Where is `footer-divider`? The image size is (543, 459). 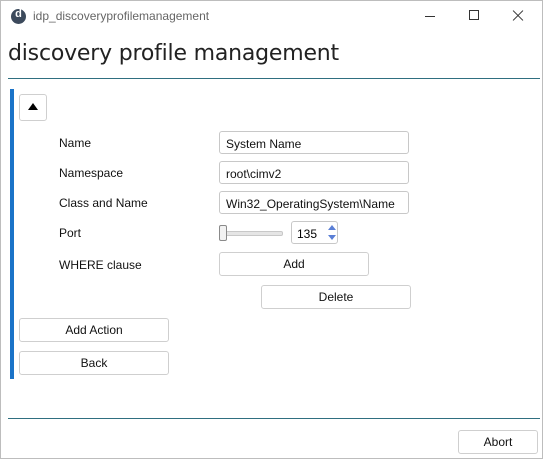 footer-divider is located at coordinates (274, 418).